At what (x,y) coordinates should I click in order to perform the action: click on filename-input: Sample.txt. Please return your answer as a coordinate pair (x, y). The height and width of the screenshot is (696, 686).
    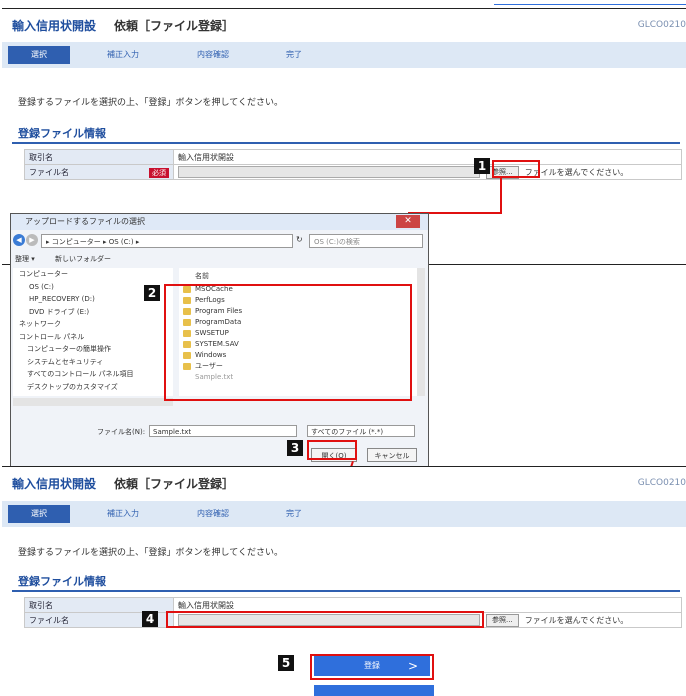
    Looking at the image, I should click on (223, 431).